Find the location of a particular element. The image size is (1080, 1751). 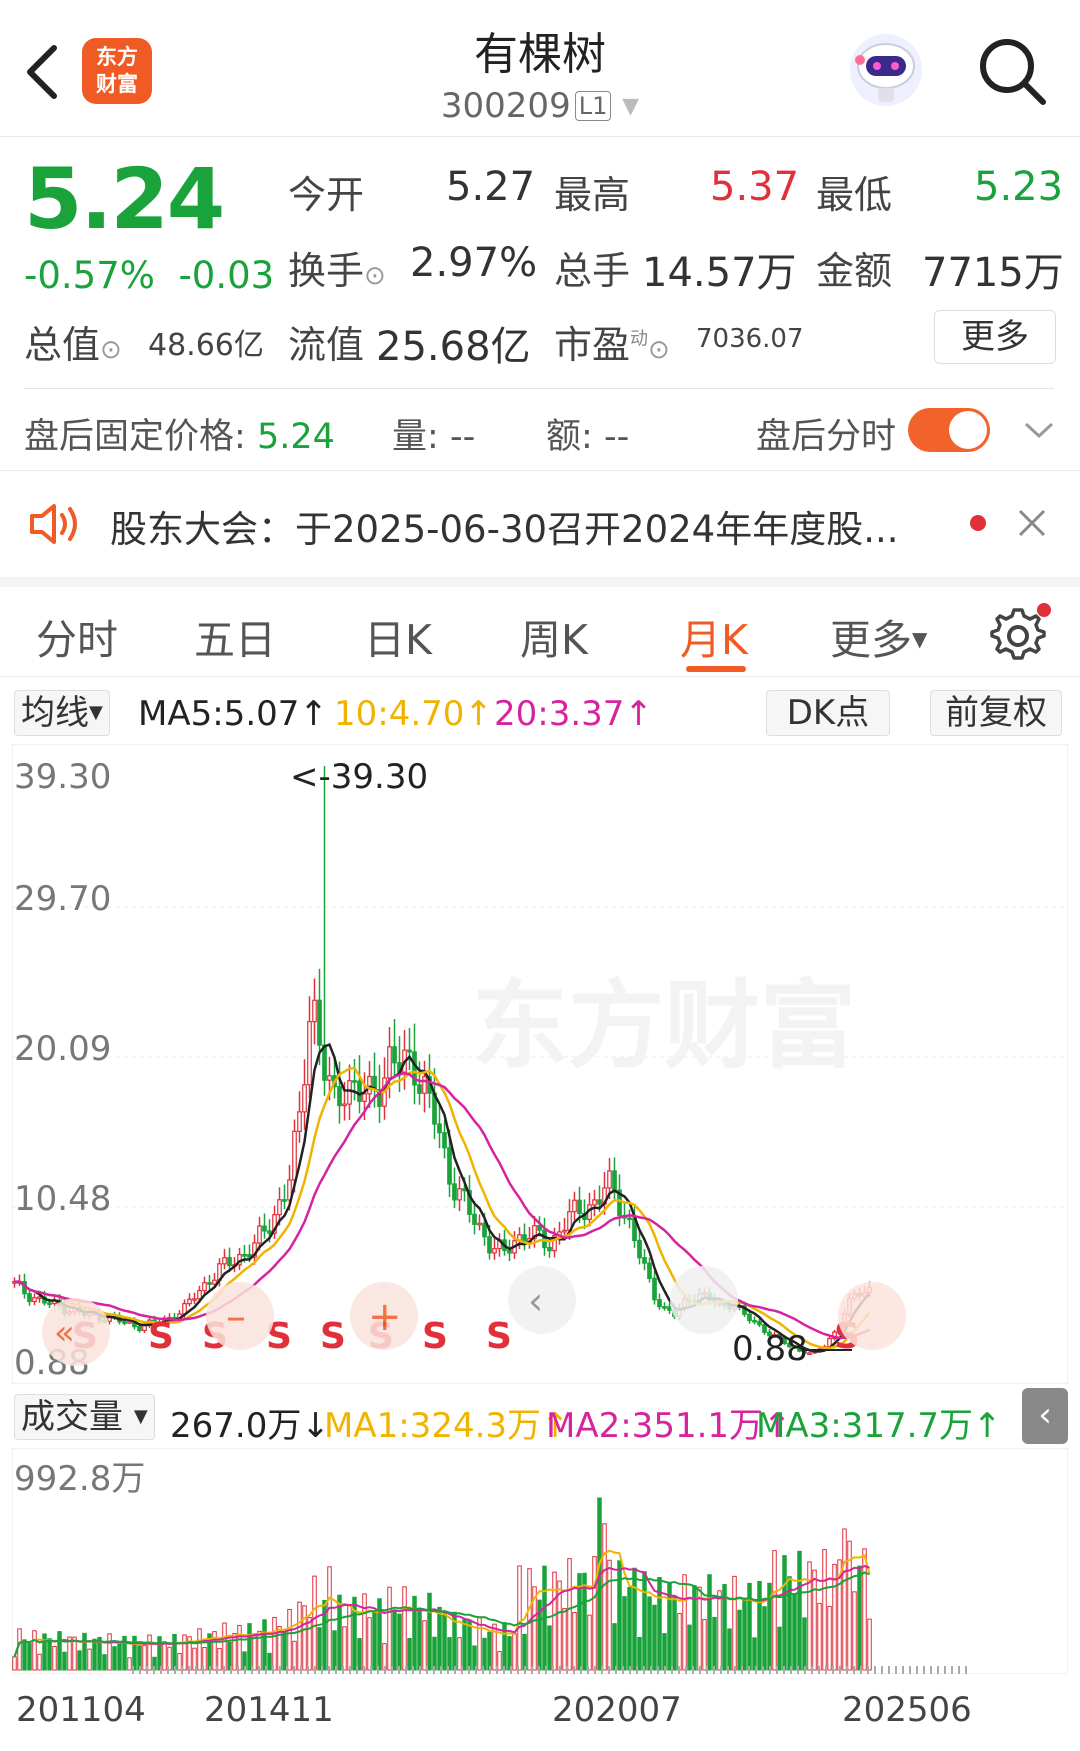

adjust-price-button: 前复权 is located at coordinates (996, 713).